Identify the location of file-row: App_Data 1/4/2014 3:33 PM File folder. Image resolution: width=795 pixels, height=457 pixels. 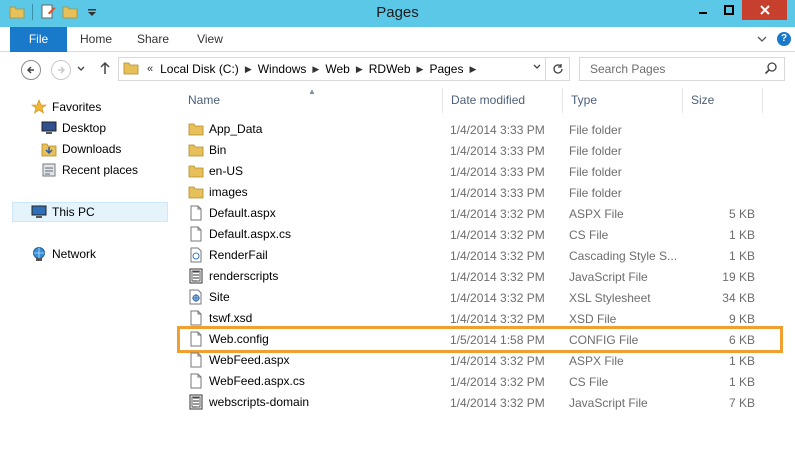
(471, 129).